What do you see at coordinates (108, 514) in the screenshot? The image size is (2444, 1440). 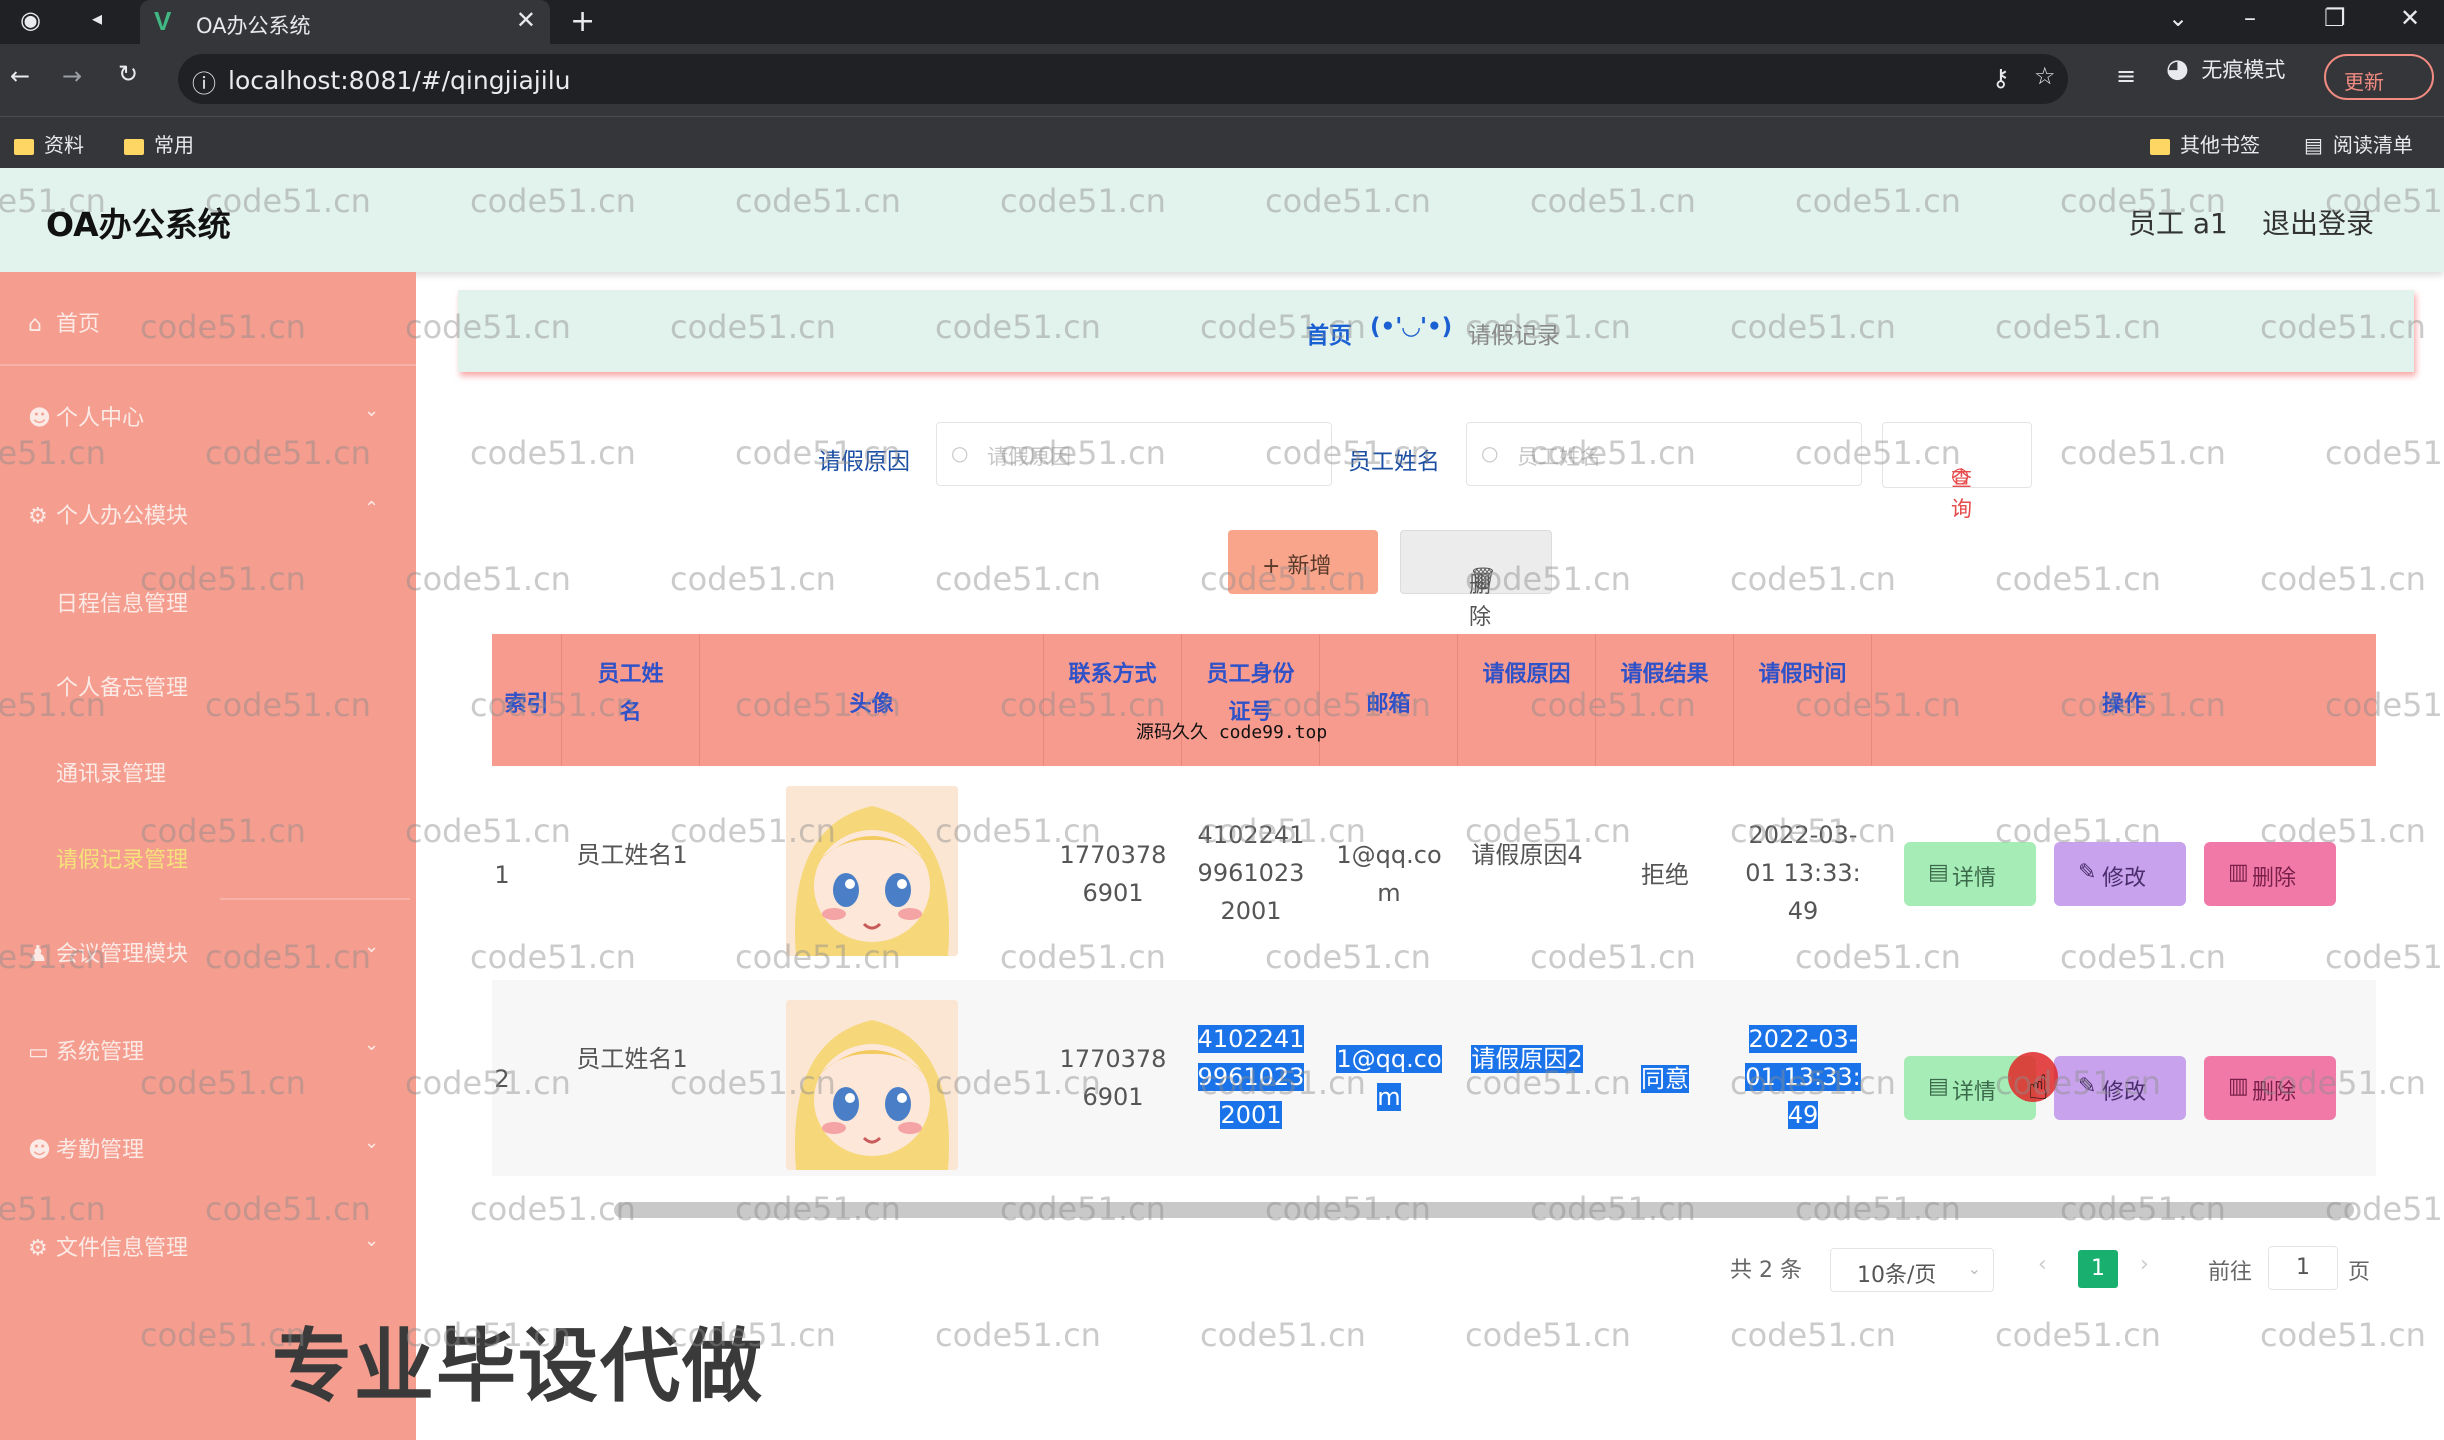 I see `sidebar-item-personal-office: ⚙ 个人办公模块` at bounding box center [108, 514].